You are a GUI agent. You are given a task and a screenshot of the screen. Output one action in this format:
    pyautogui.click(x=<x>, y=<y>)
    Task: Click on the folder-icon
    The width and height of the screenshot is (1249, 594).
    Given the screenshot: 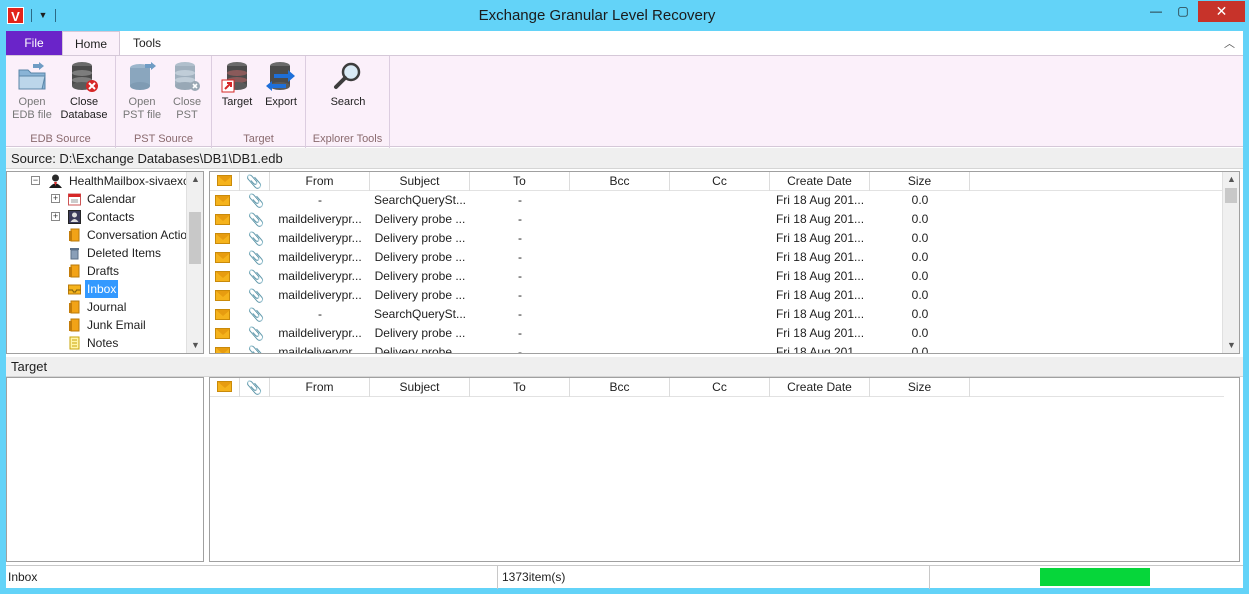 What is the action you would take?
    pyautogui.click(x=74, y=235)
    